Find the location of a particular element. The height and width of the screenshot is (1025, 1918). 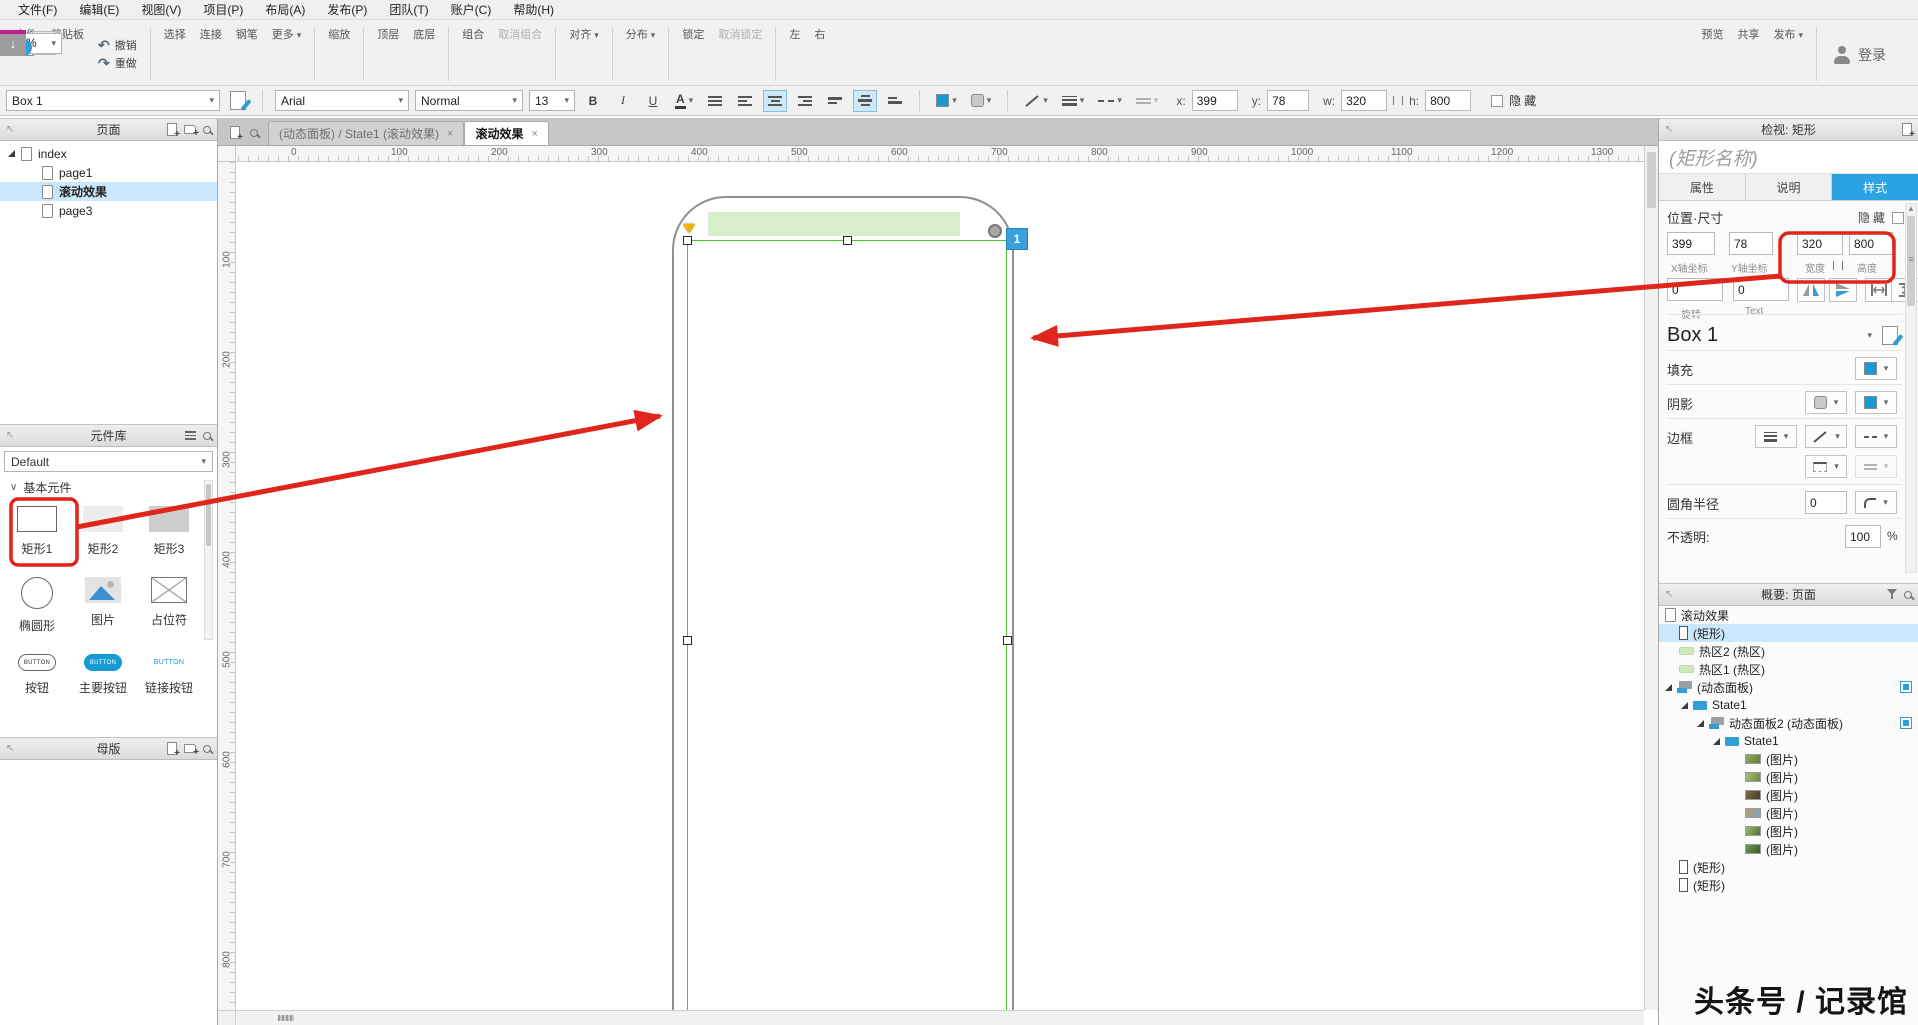

flip-horizontal-button is located at coordinates (1811, 290).